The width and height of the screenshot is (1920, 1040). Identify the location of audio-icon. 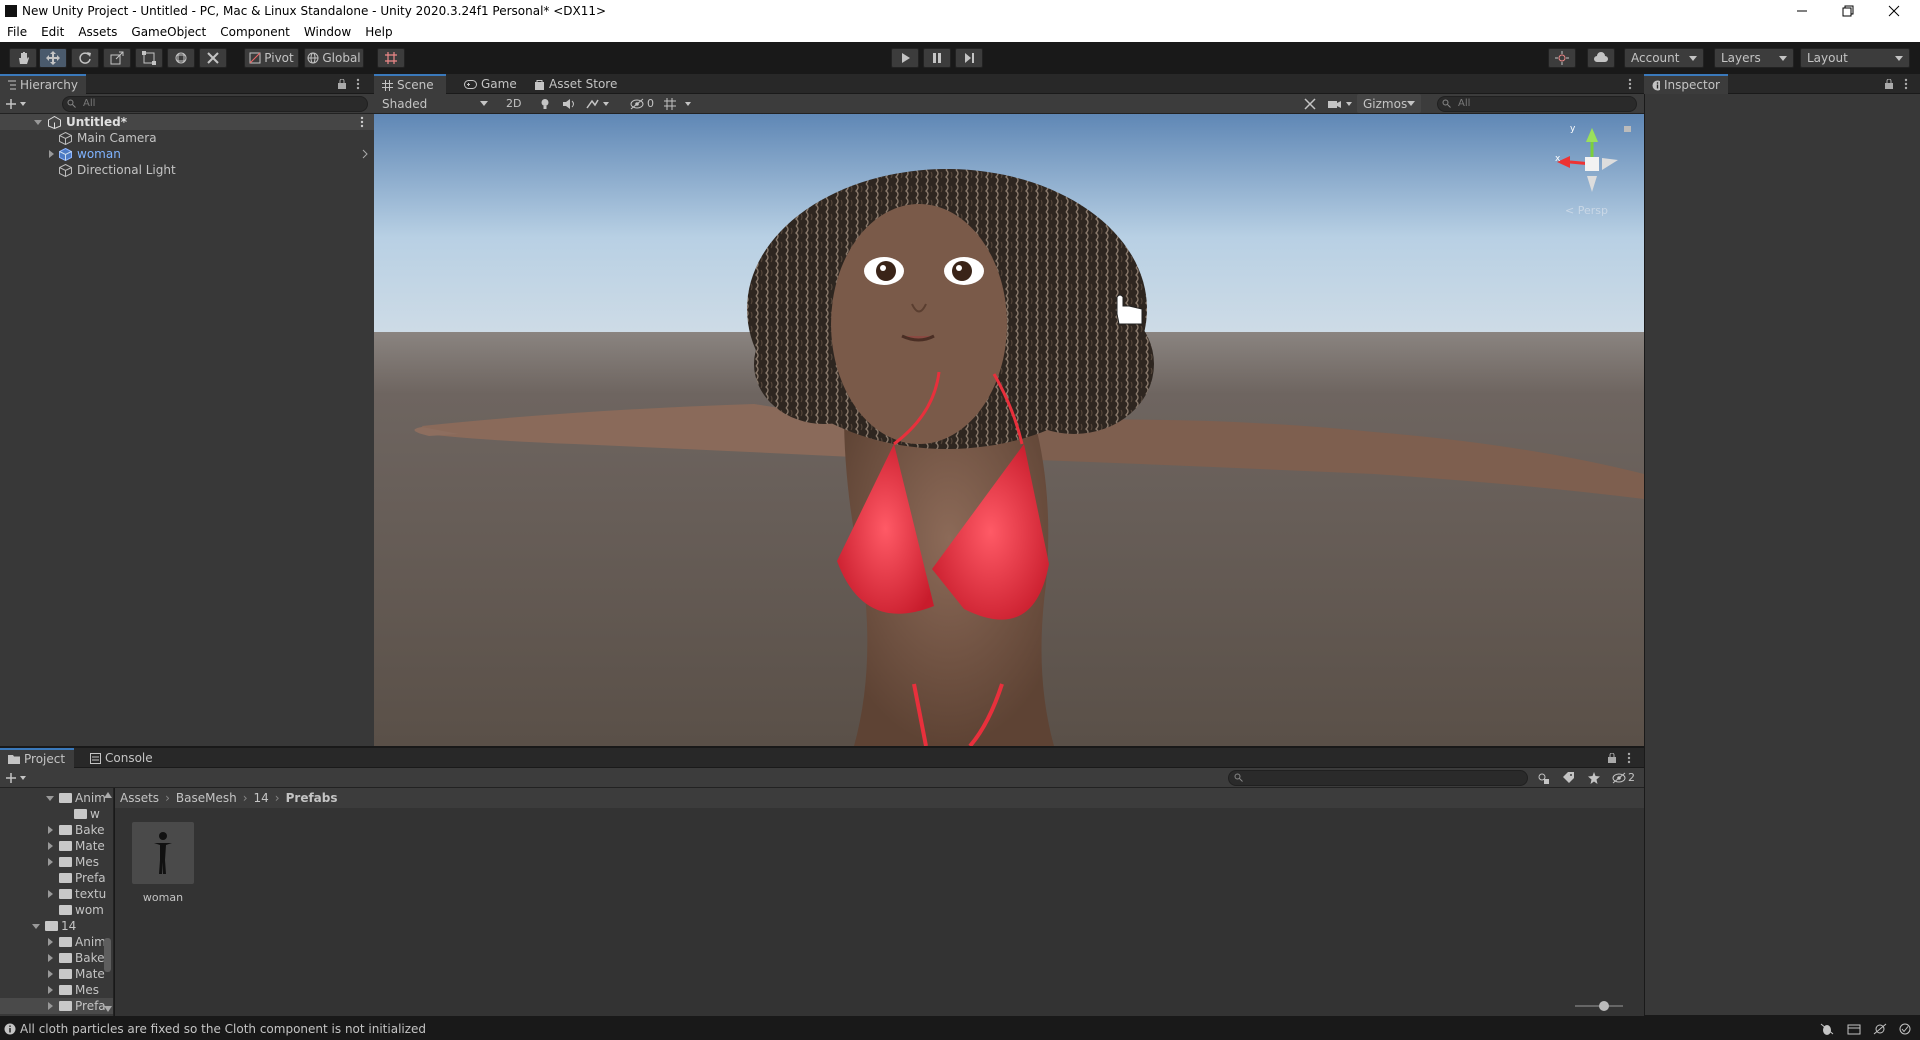
(569, 104).